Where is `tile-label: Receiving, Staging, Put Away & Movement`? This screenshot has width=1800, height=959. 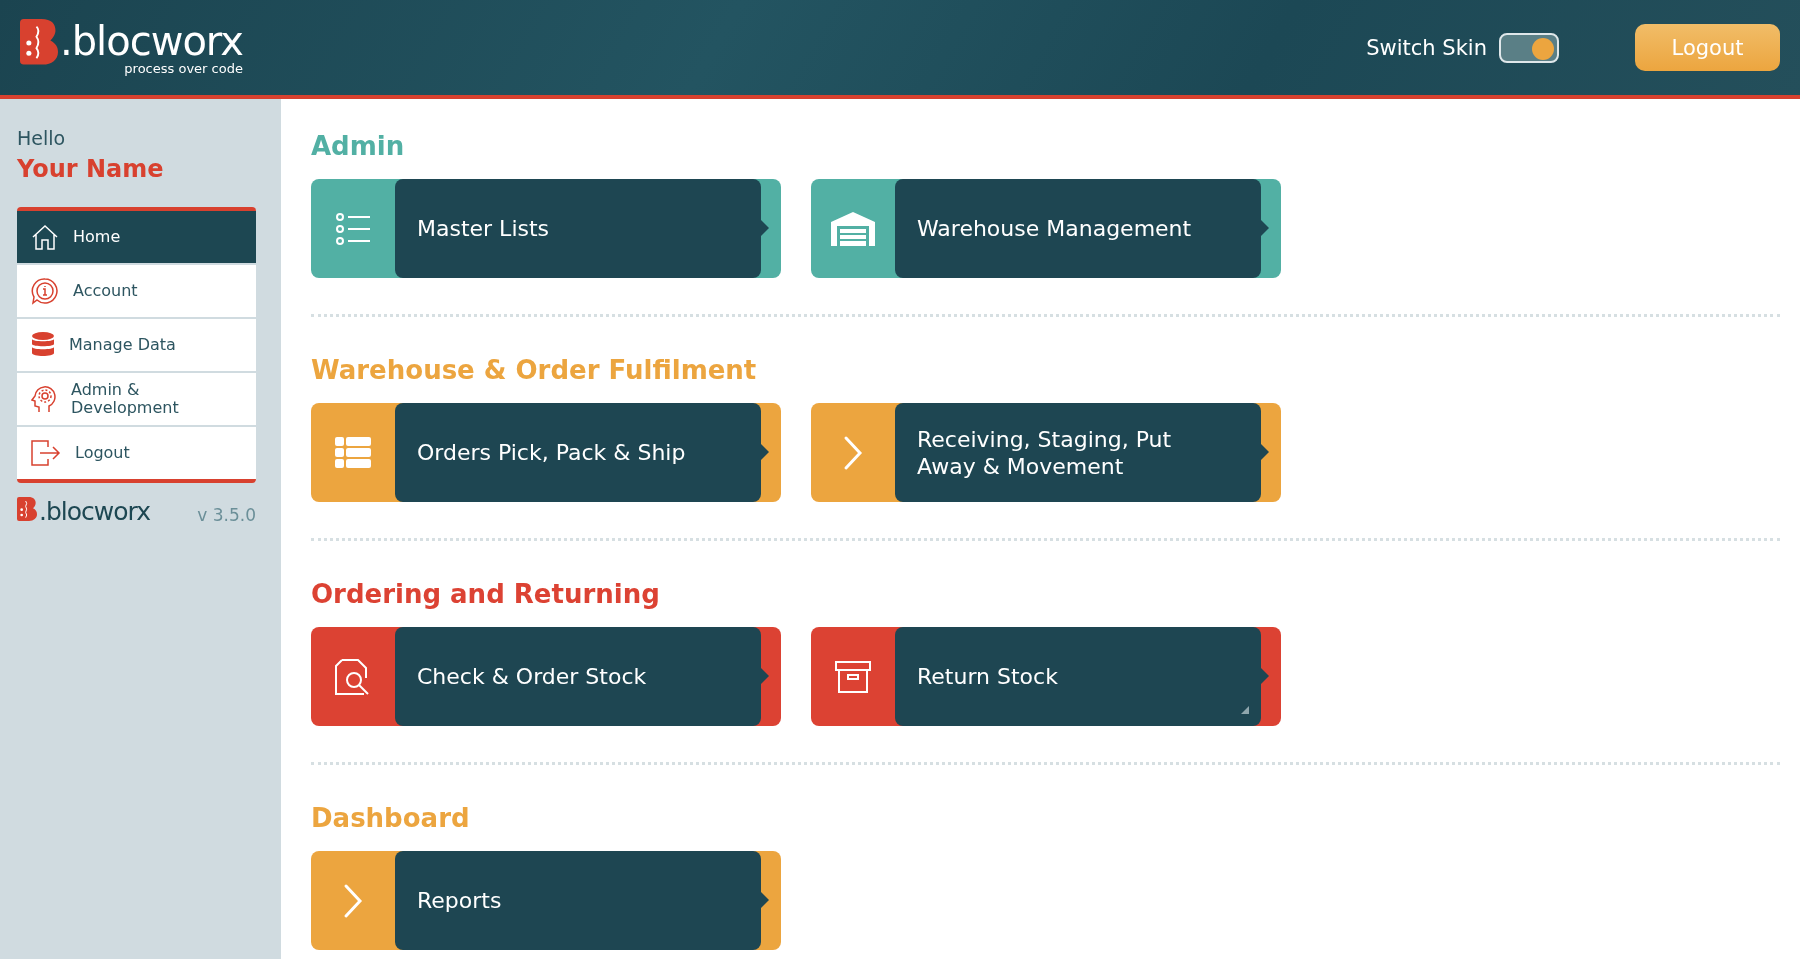 tile-label: Receiving, Staging, Put Away & Movement is located at coordinates (1045, 452).